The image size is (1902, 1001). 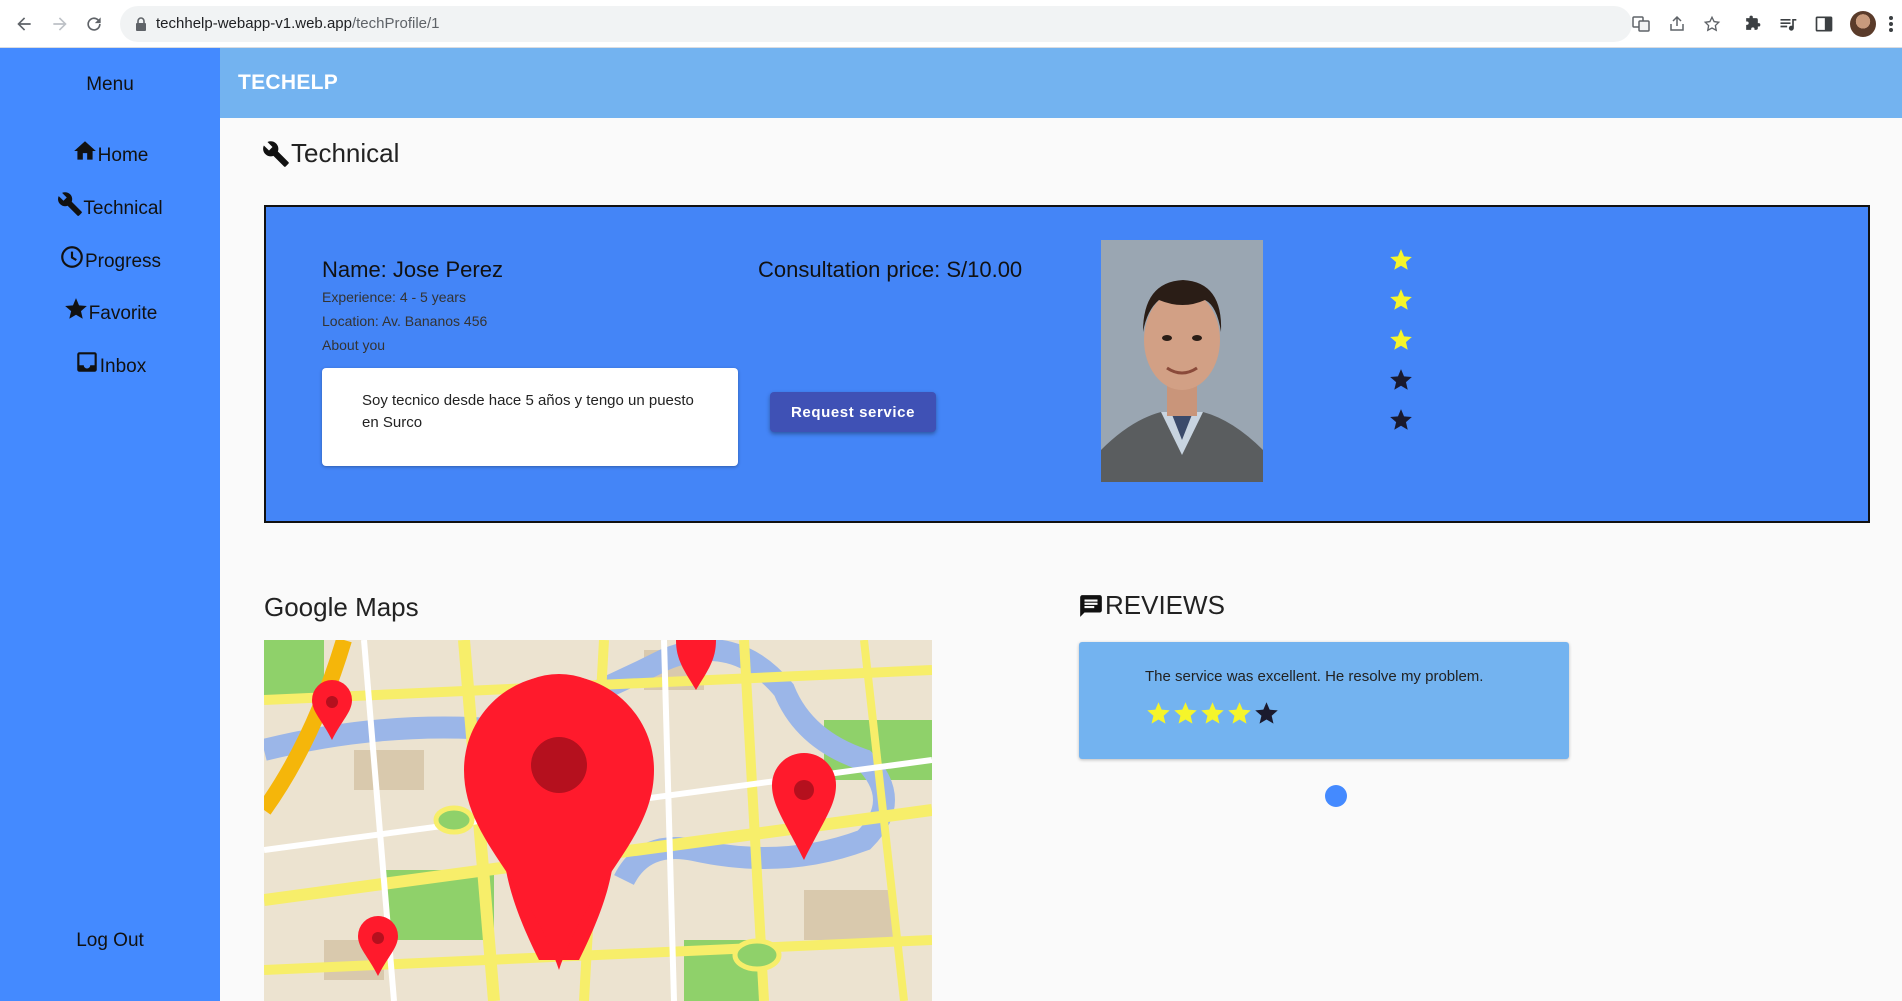 I want to click on sidebar-item-label: Favorite, so click(x=123, y=313).